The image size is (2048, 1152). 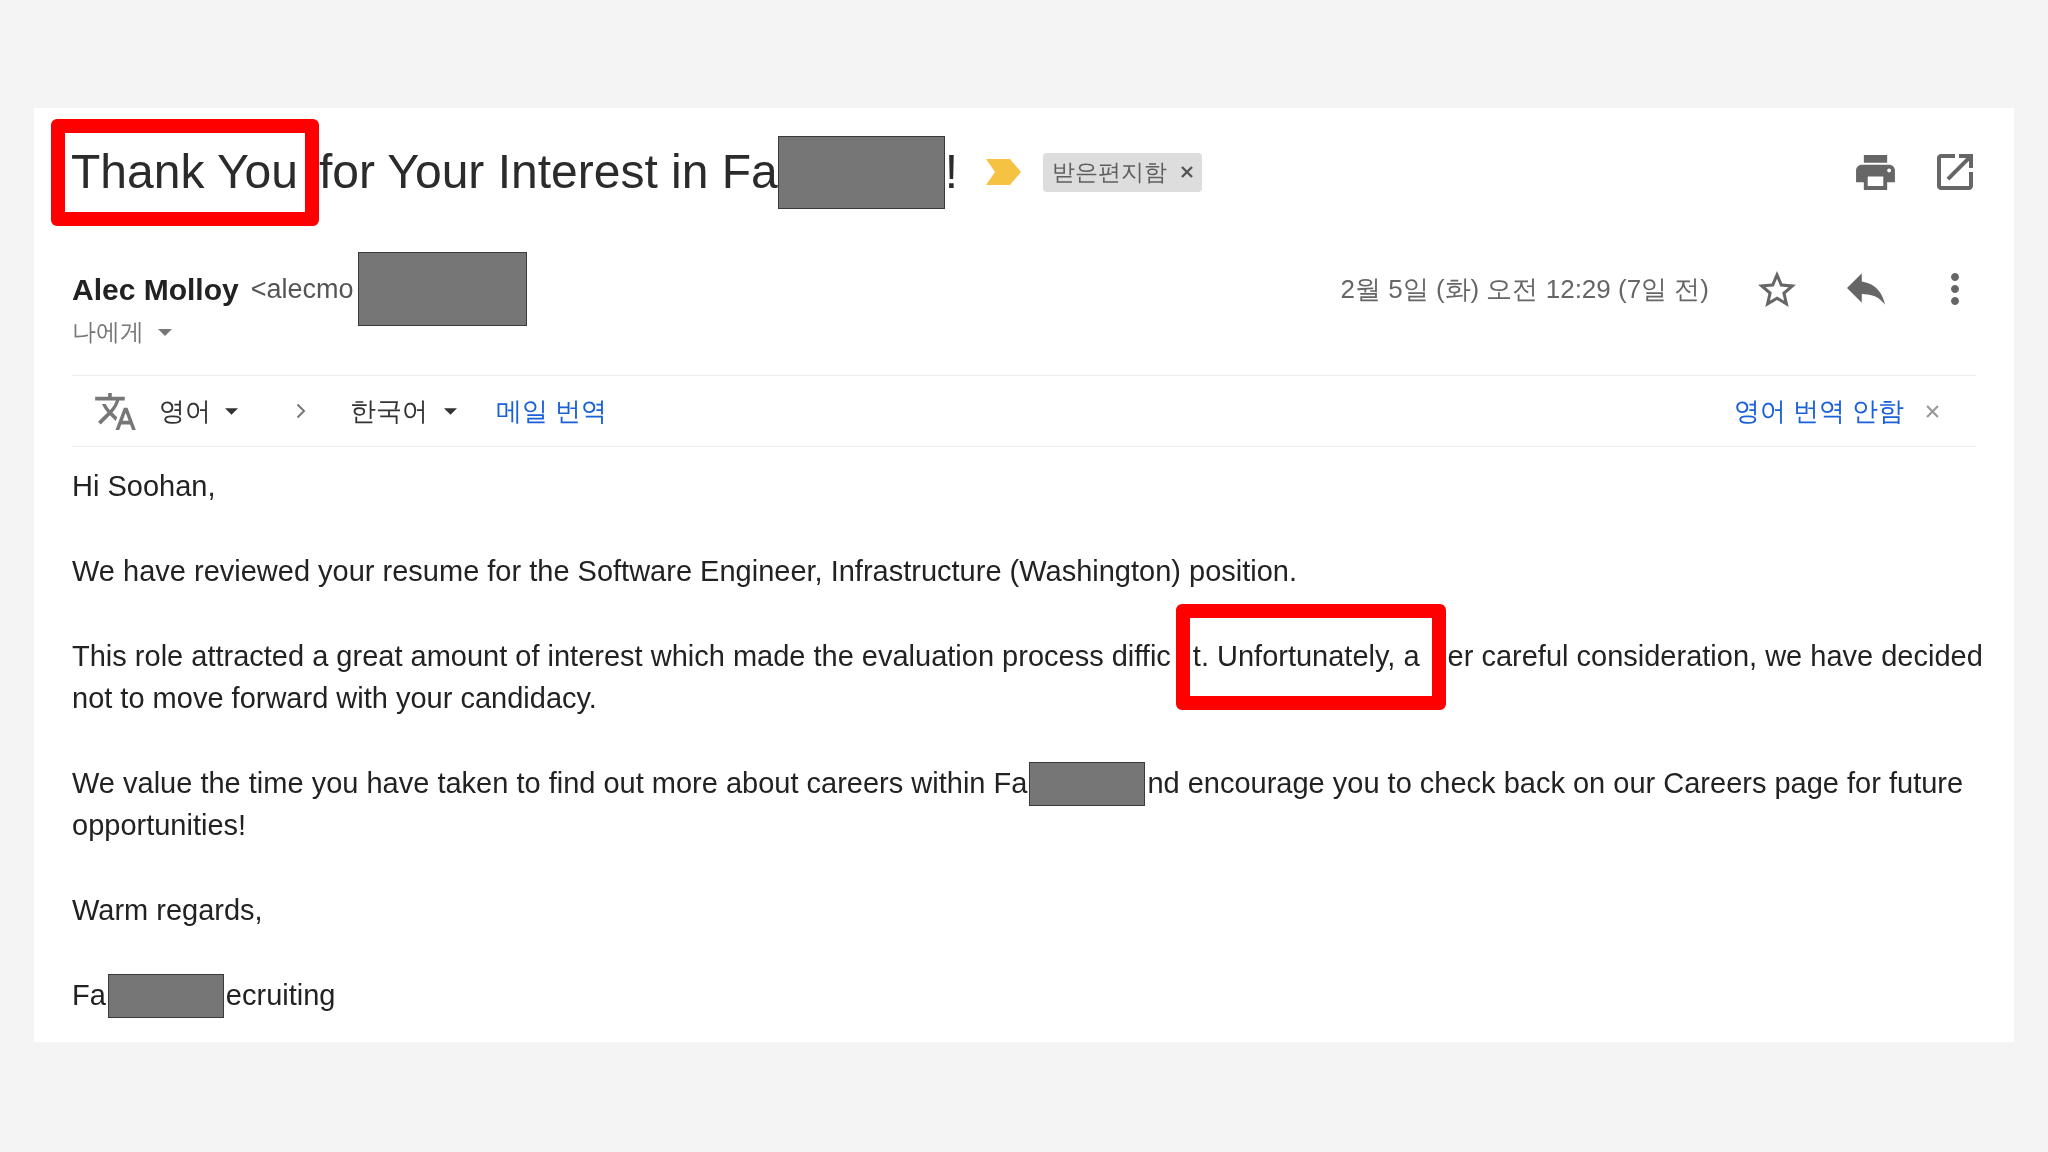 What do you see at coordinates (1715, 657) in the screenshot?
I see `email-text: er careful consideration, we have decided` at bounding box center [1715, 657].